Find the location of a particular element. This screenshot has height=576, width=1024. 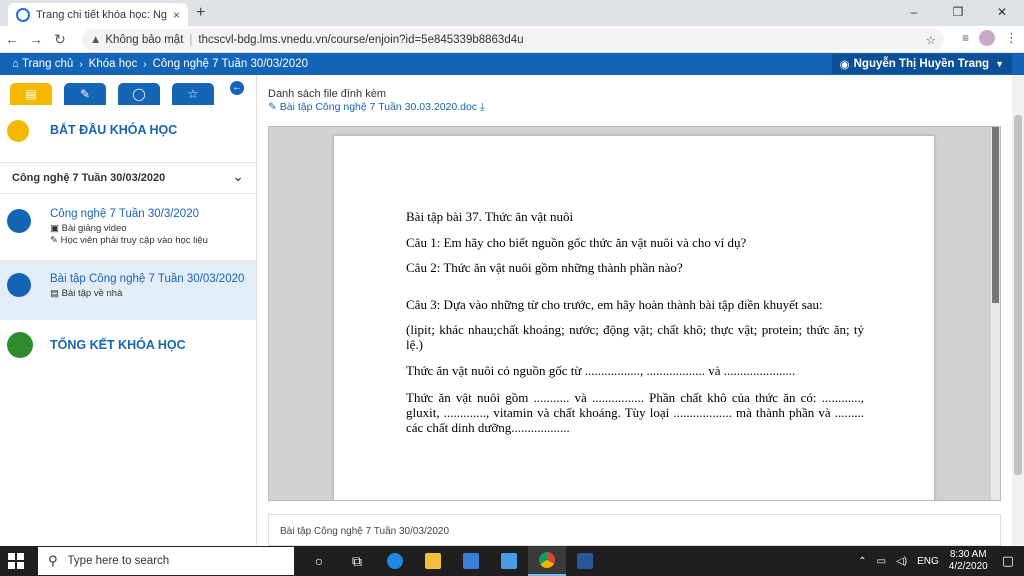

clock: 8:30 AM 4/2/2020 is located at coordinates (968, 561).